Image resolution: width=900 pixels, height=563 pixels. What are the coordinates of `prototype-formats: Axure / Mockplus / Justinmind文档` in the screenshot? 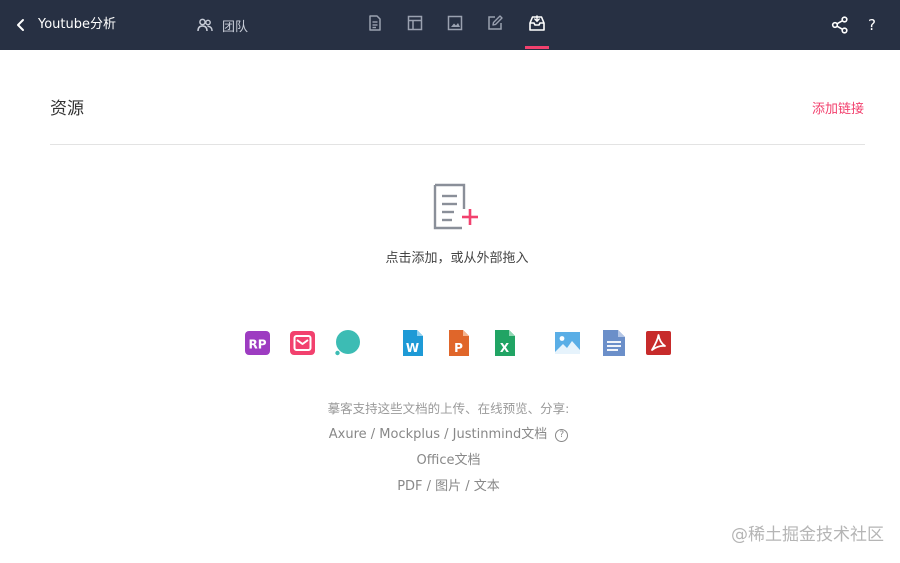 It's located at (438, 434).